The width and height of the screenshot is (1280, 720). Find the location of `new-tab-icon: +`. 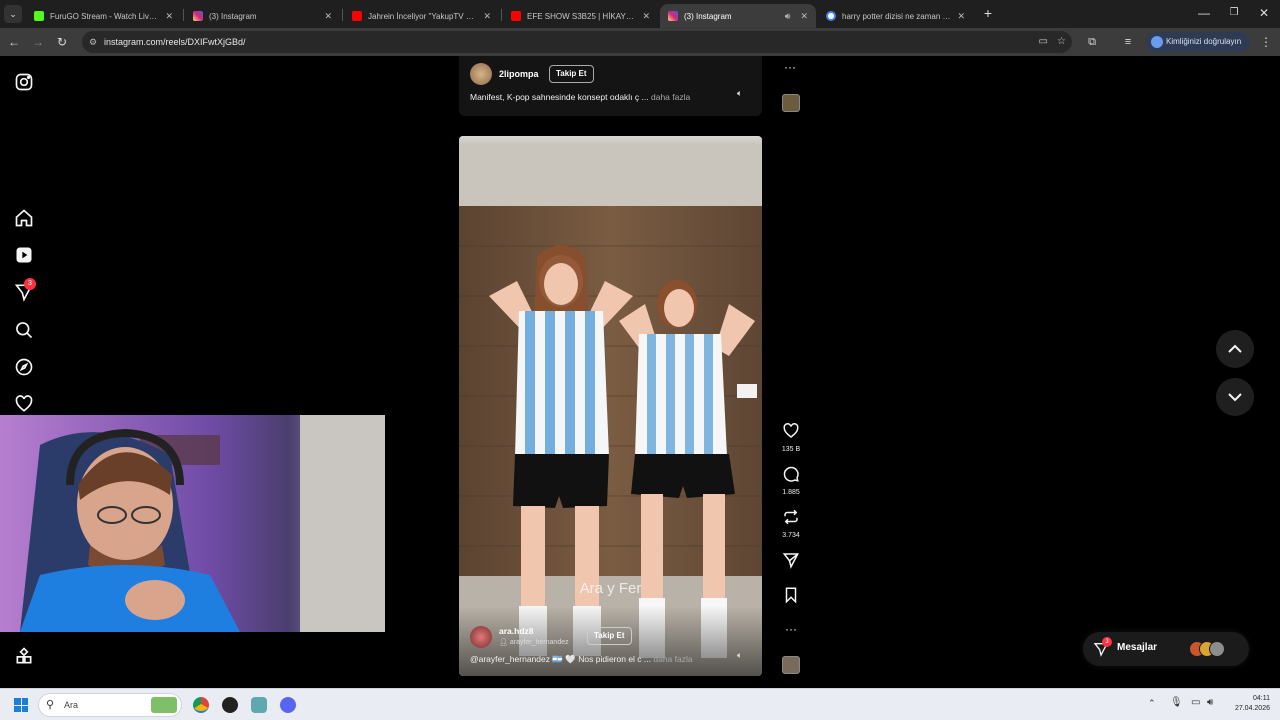

new-tab-icon: + is located at coordinates (988, 13).